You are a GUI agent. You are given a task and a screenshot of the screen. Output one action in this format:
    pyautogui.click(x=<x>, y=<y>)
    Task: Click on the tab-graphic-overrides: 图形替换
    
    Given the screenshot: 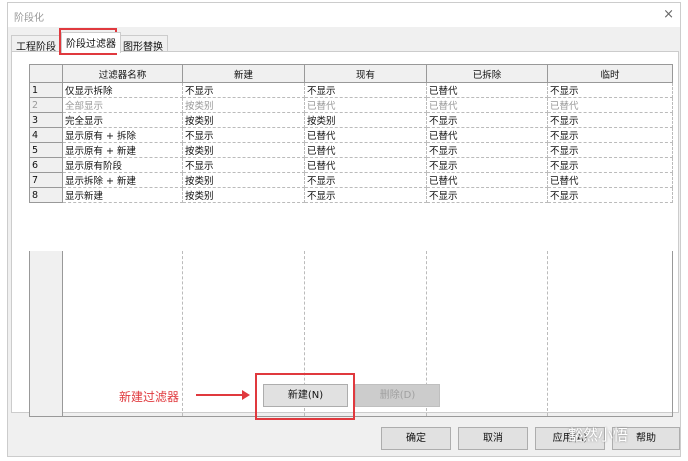 What is the action you would take?
    pyautogui.click(x=143, y=44)
    